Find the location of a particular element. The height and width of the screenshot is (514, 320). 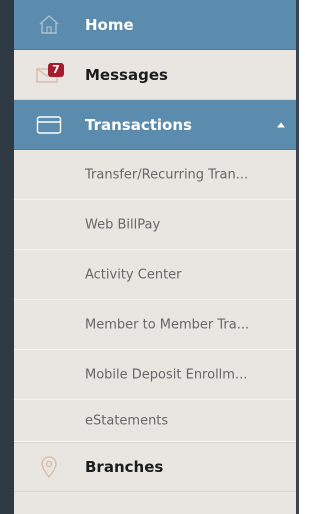

sidebar-item-label: Messages is located at coordinates (126, 74).